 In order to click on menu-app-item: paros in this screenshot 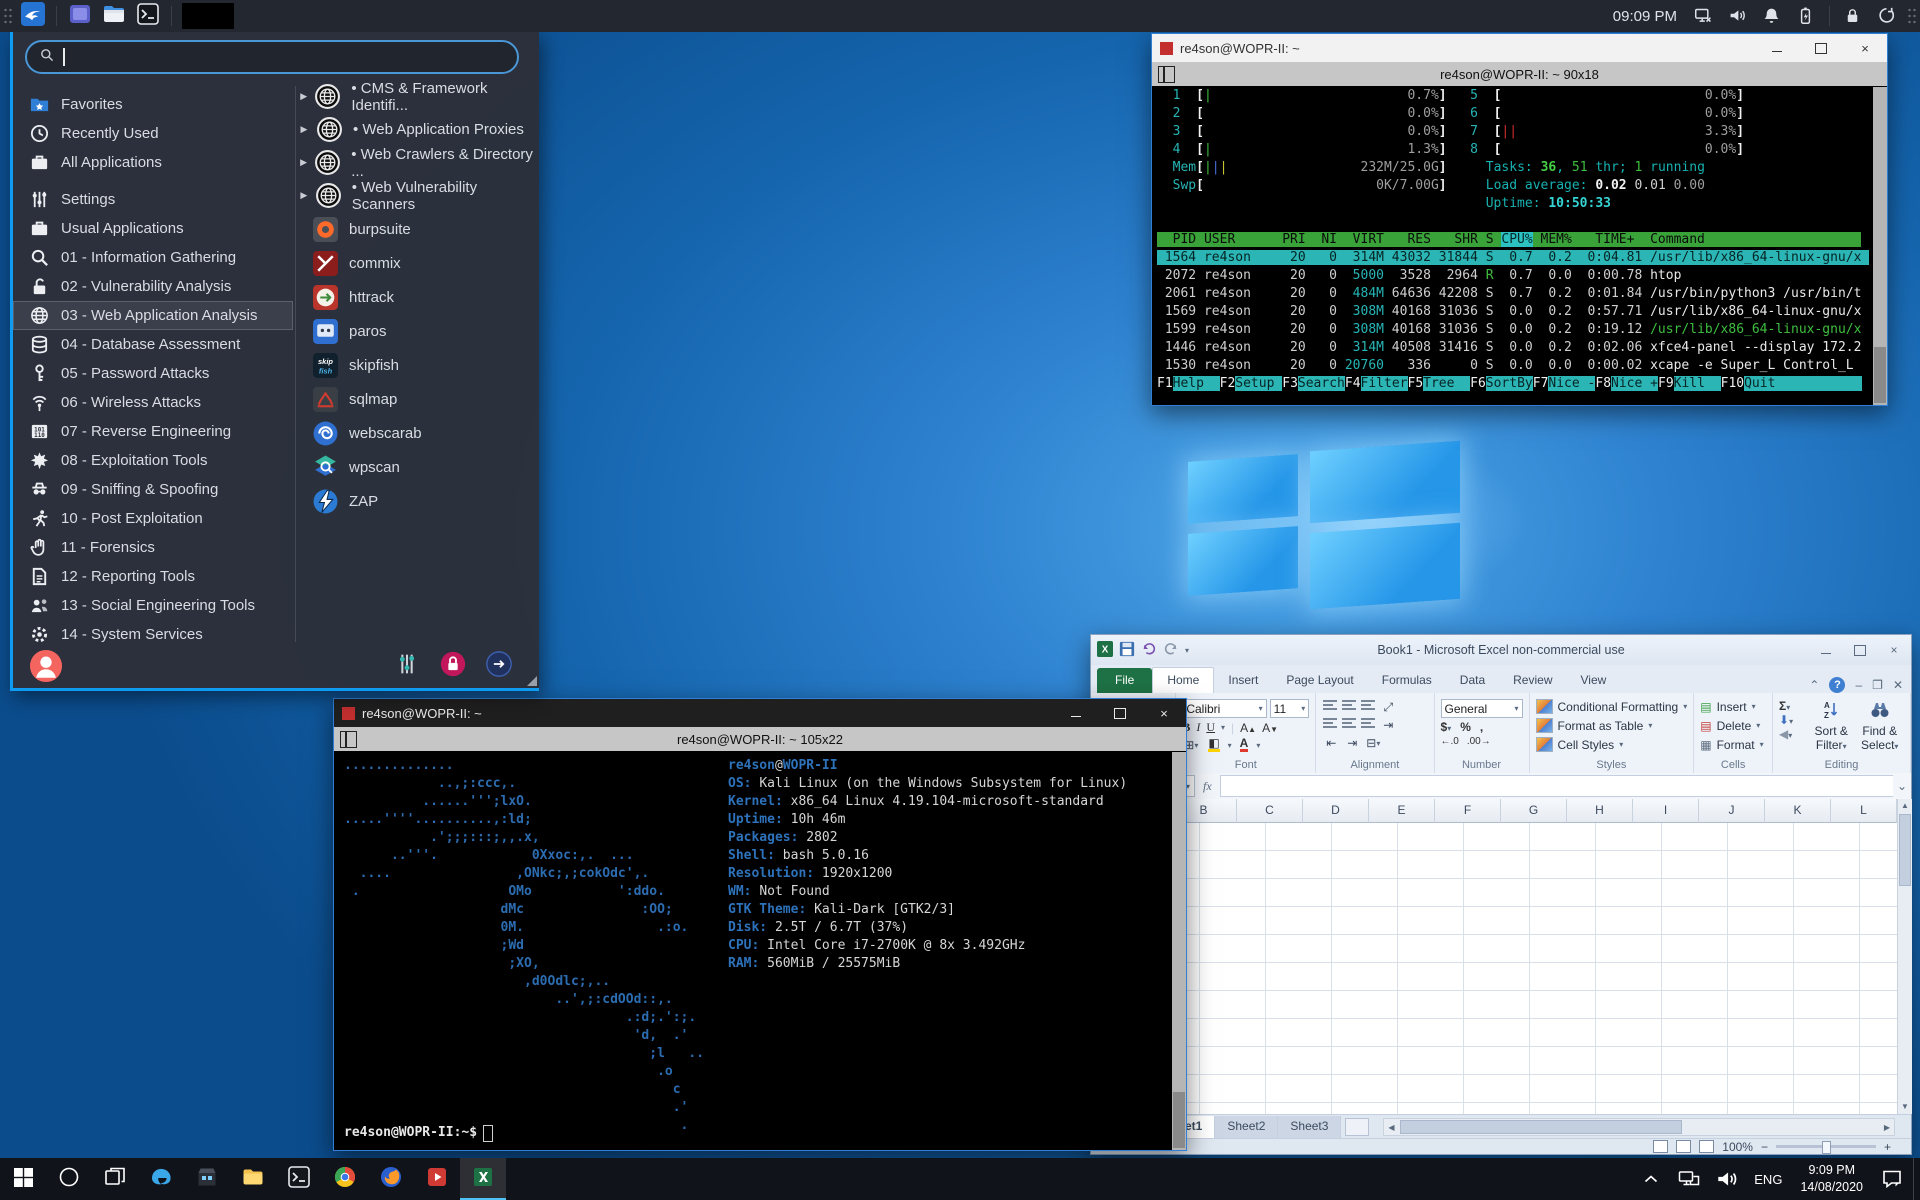, I will do `click(418, 331)`.